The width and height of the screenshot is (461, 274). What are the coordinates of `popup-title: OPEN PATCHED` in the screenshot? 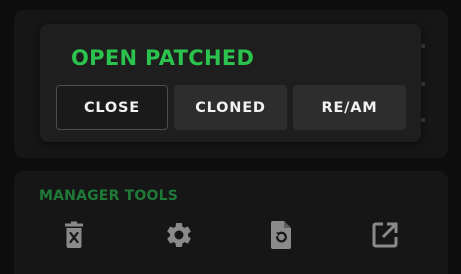 It's located at (163, 58).